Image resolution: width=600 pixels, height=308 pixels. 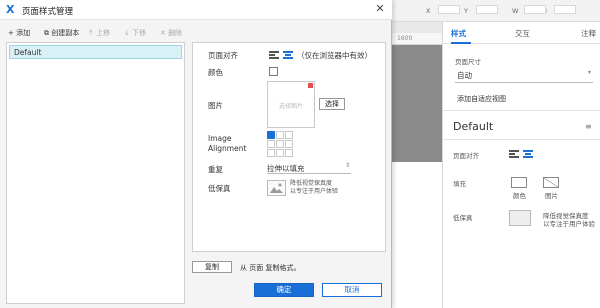 I want to click on coordinates-toolbar: X Y W H, so click(x=496, y=11).